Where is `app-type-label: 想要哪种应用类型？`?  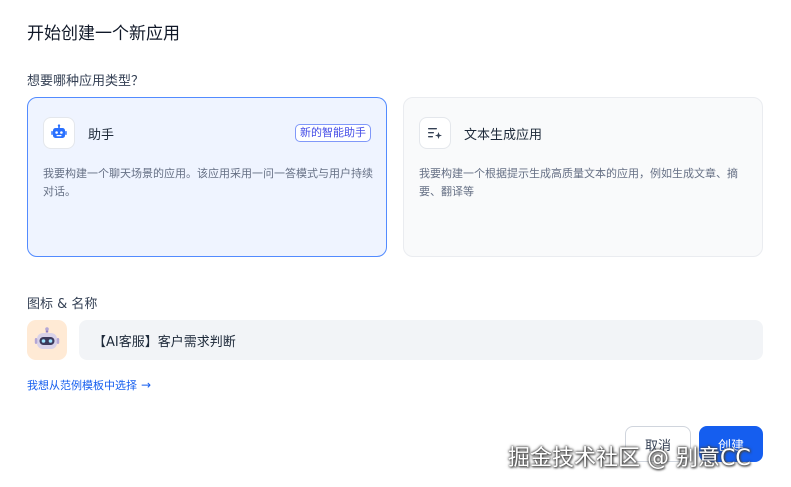
app-type-label: 想要哪种应用类型？ is located at coordinates (86, 81).